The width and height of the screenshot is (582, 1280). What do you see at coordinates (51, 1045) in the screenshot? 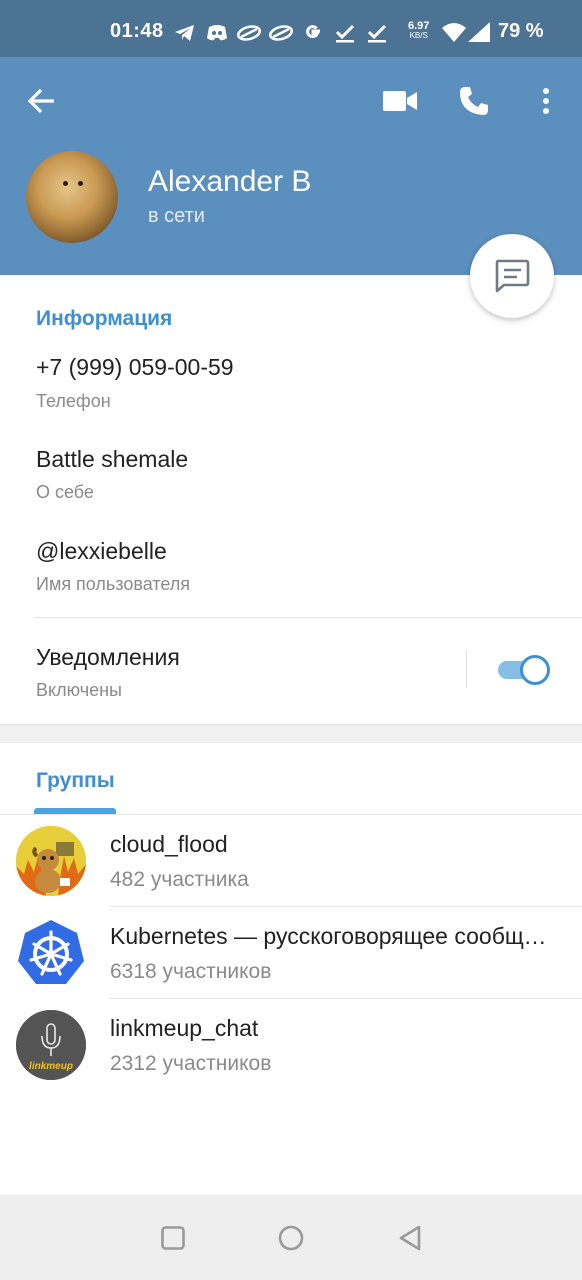
I see `linkmeup-logo-icon: linkmeup` at bounding box center [51, 1045].